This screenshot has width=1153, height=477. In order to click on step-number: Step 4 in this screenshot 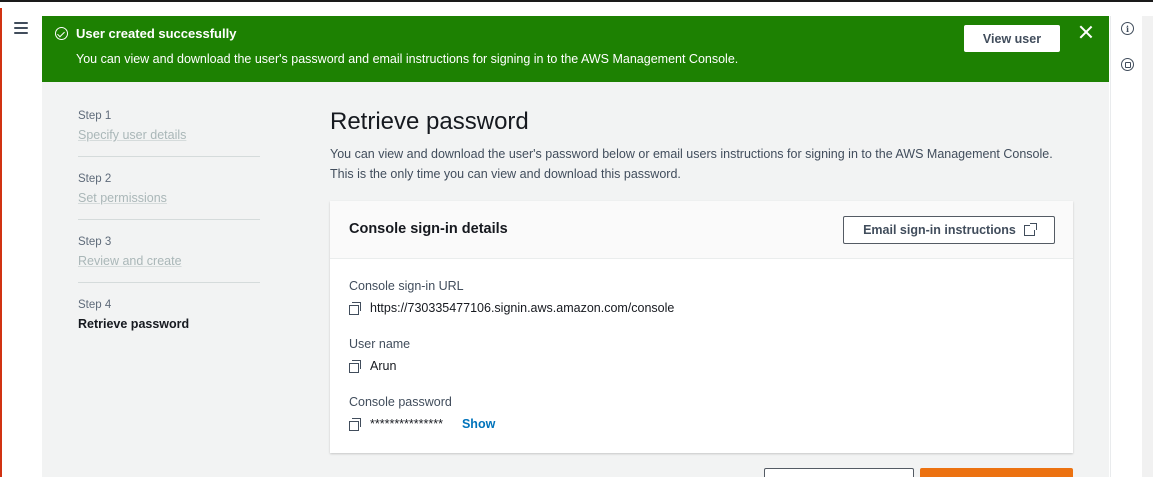, I will do `click(95, 305)`.